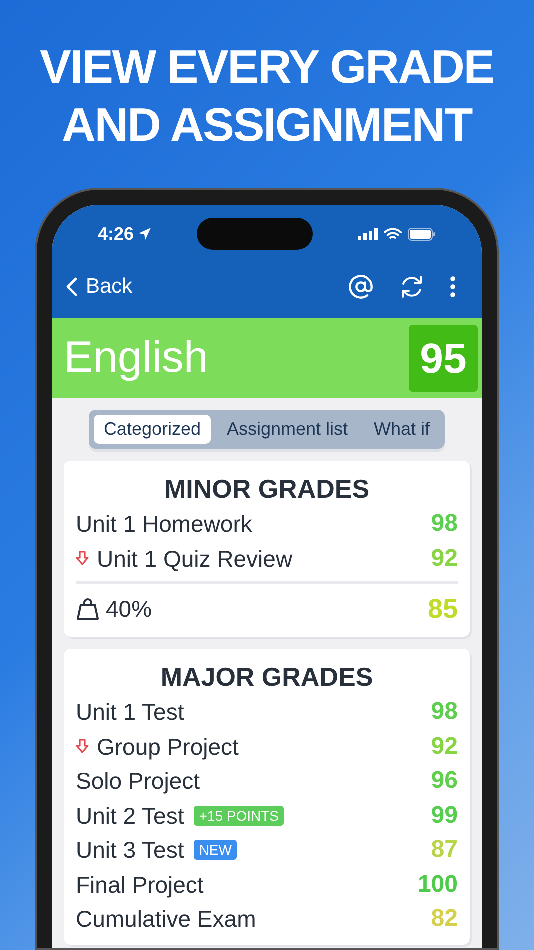 This screenshot has height=950, width=534. I want to click on assignment-name: Unit 2 Test, so click(130, 815).